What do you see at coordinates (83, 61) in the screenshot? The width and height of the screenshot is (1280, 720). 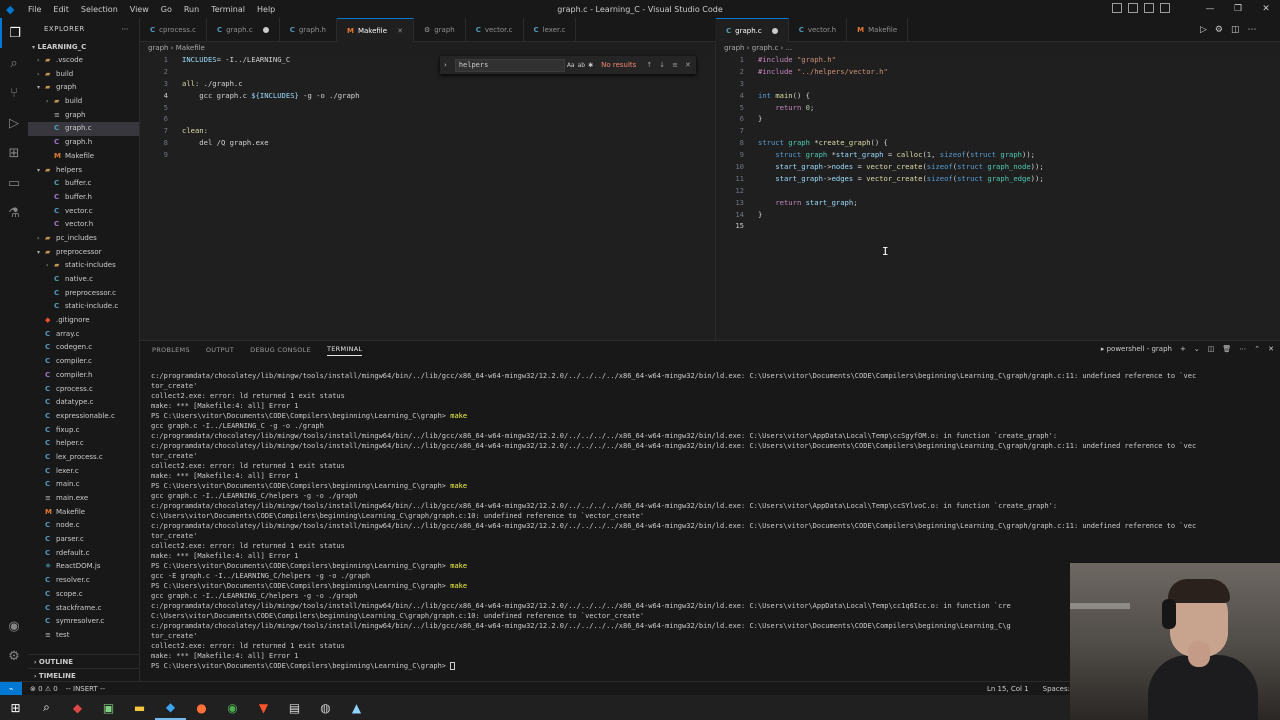 I see `folder-item: › ▰ .vscode` at bounding box center [83, 61].